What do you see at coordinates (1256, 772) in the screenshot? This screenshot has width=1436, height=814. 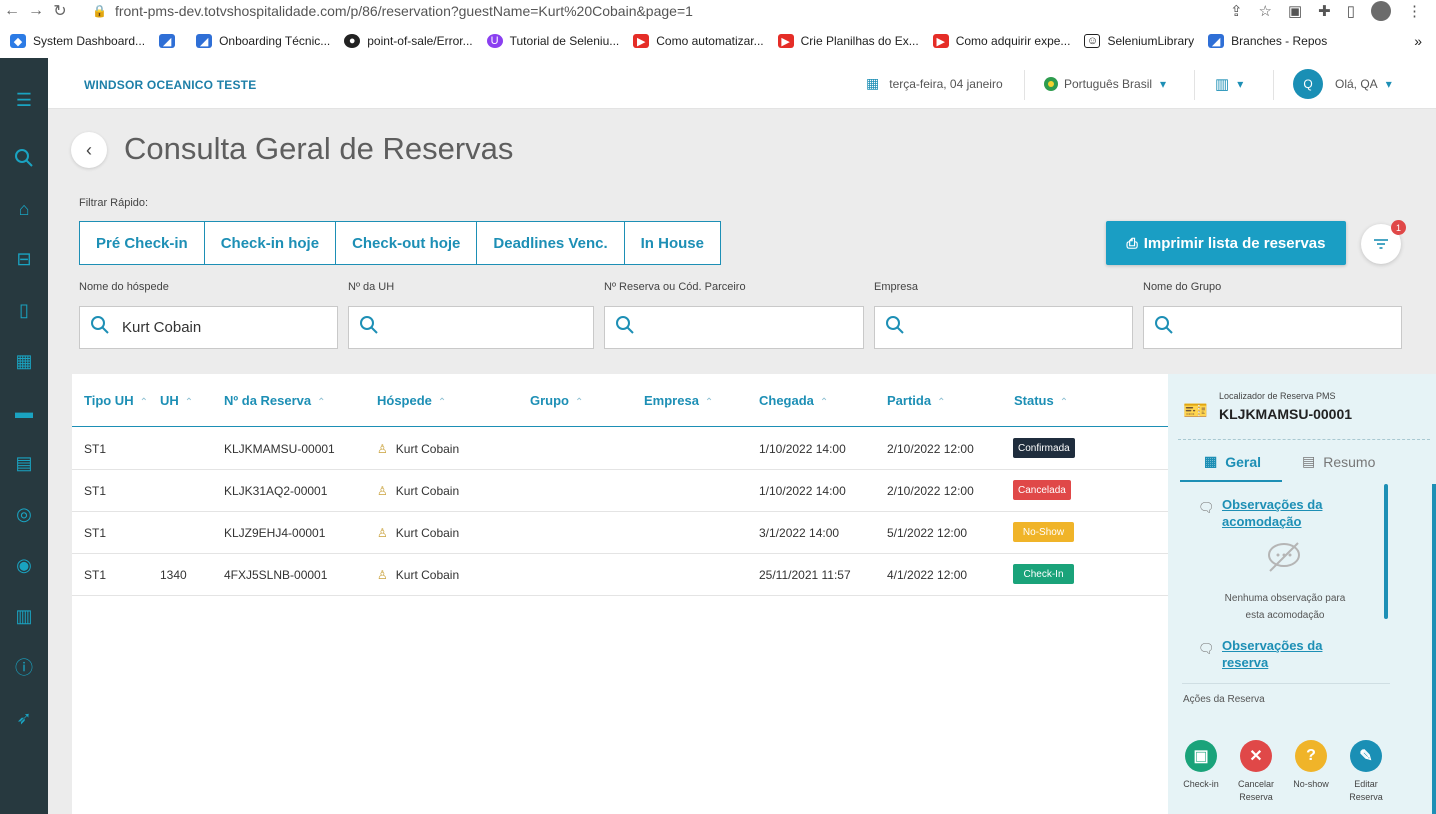 I see `cancel-reservation-button: ✕ Cancelar Reserva` at bounding box center [1256, 772].